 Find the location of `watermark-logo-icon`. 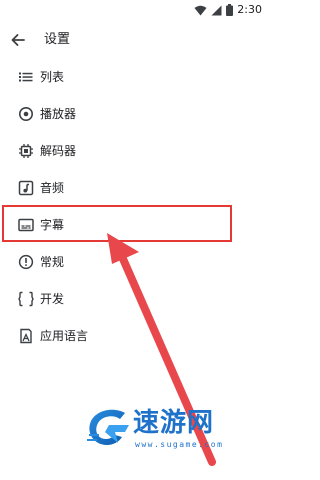

watermark-logo-icon is located at coordinates (108, 427).